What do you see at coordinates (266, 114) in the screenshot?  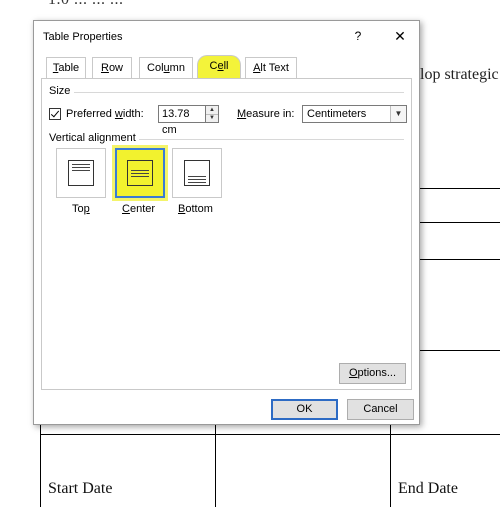 I see `measure-in-label: Measure in:` at bounding box center [266, 114].